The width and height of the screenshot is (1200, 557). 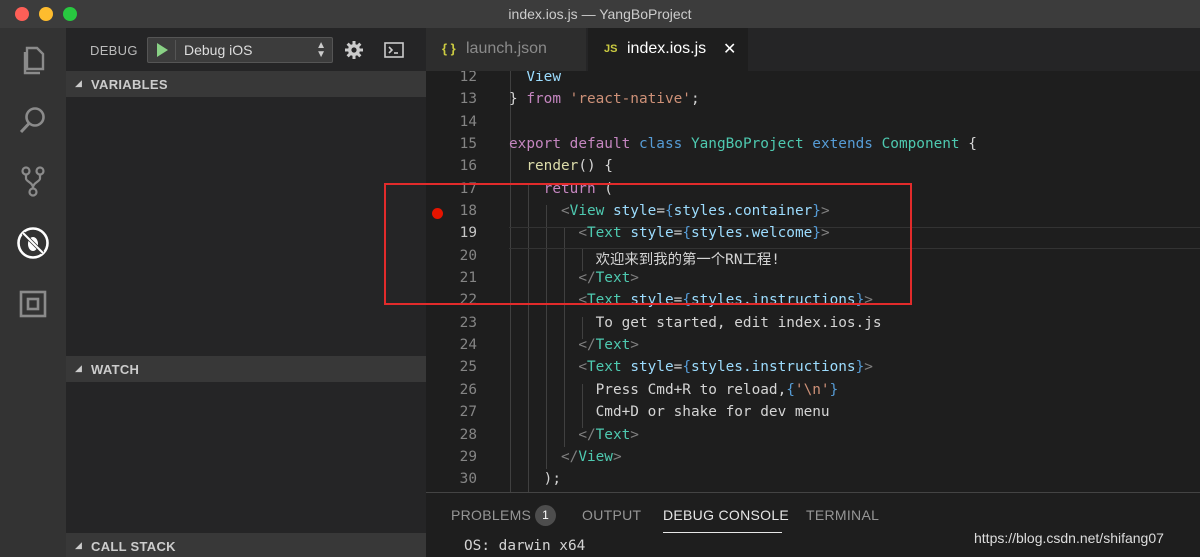 I want to click on code-text: Cmd+D or shake for dev menu, so click(x=669, y=412).